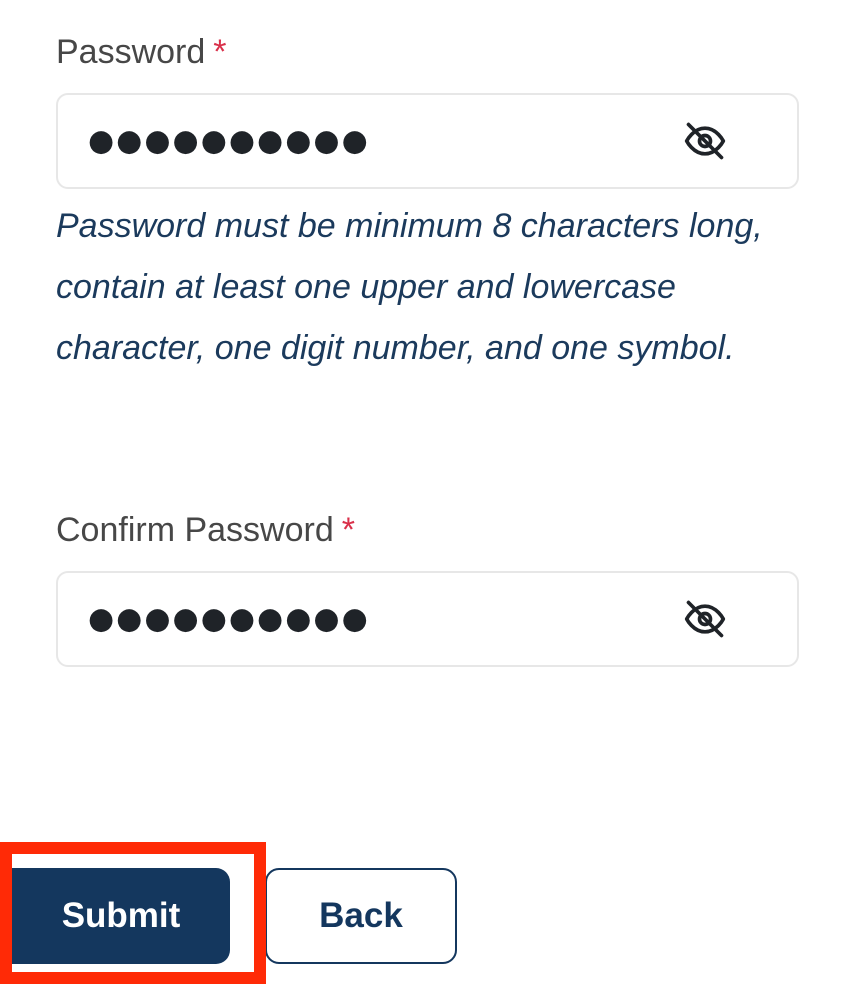  Describe the element at coordinates (131, 52) in the screenshot. I see `password-label-text: Password` at that location.